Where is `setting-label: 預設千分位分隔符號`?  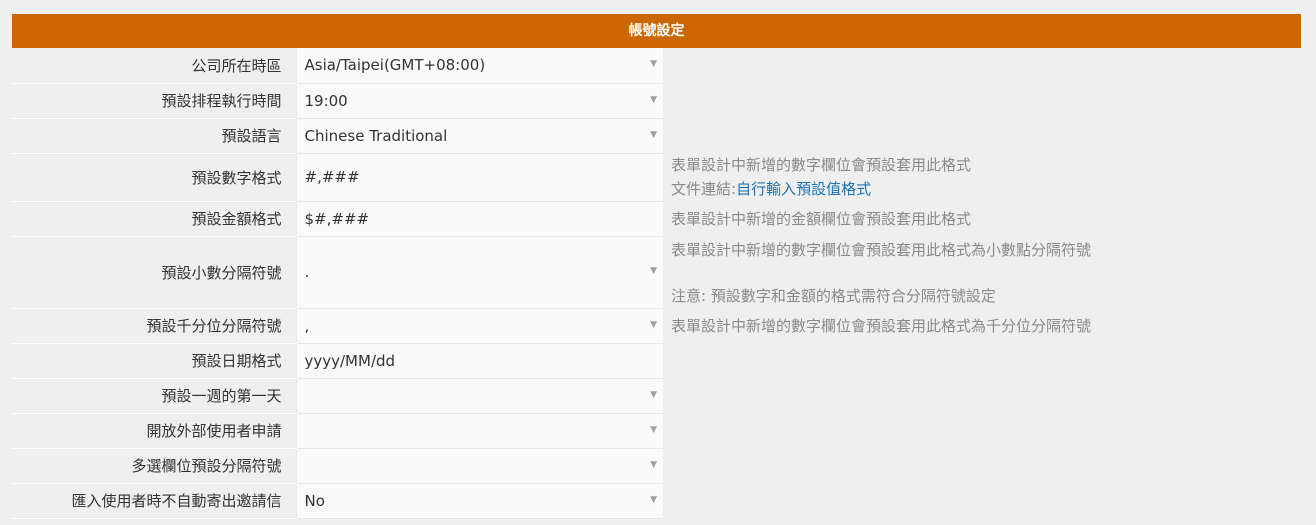
setting-label: 預設千分位分隔符號 is located at coordinates (154, 326).